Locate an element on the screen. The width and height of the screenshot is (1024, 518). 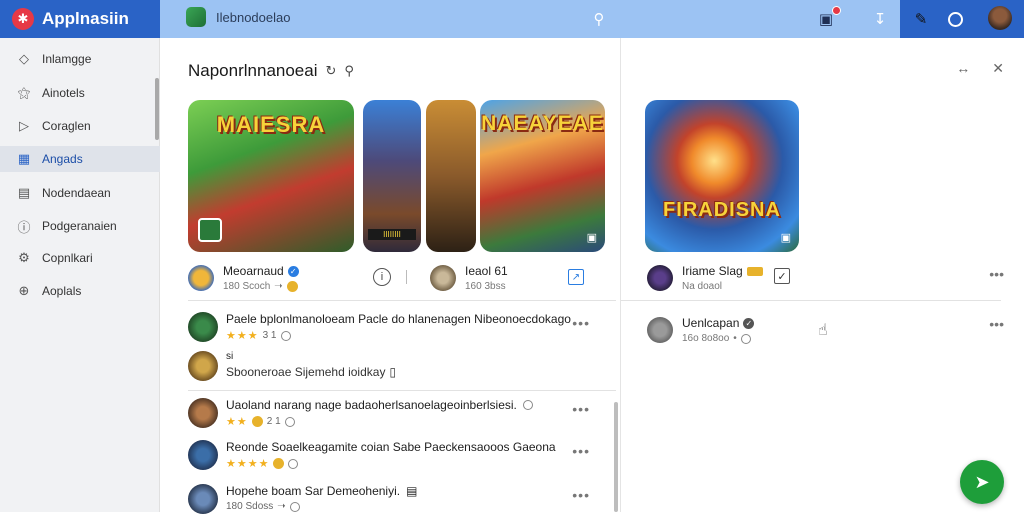
comment-meta: 180 Sdoss is located at coordinates (250, 506).